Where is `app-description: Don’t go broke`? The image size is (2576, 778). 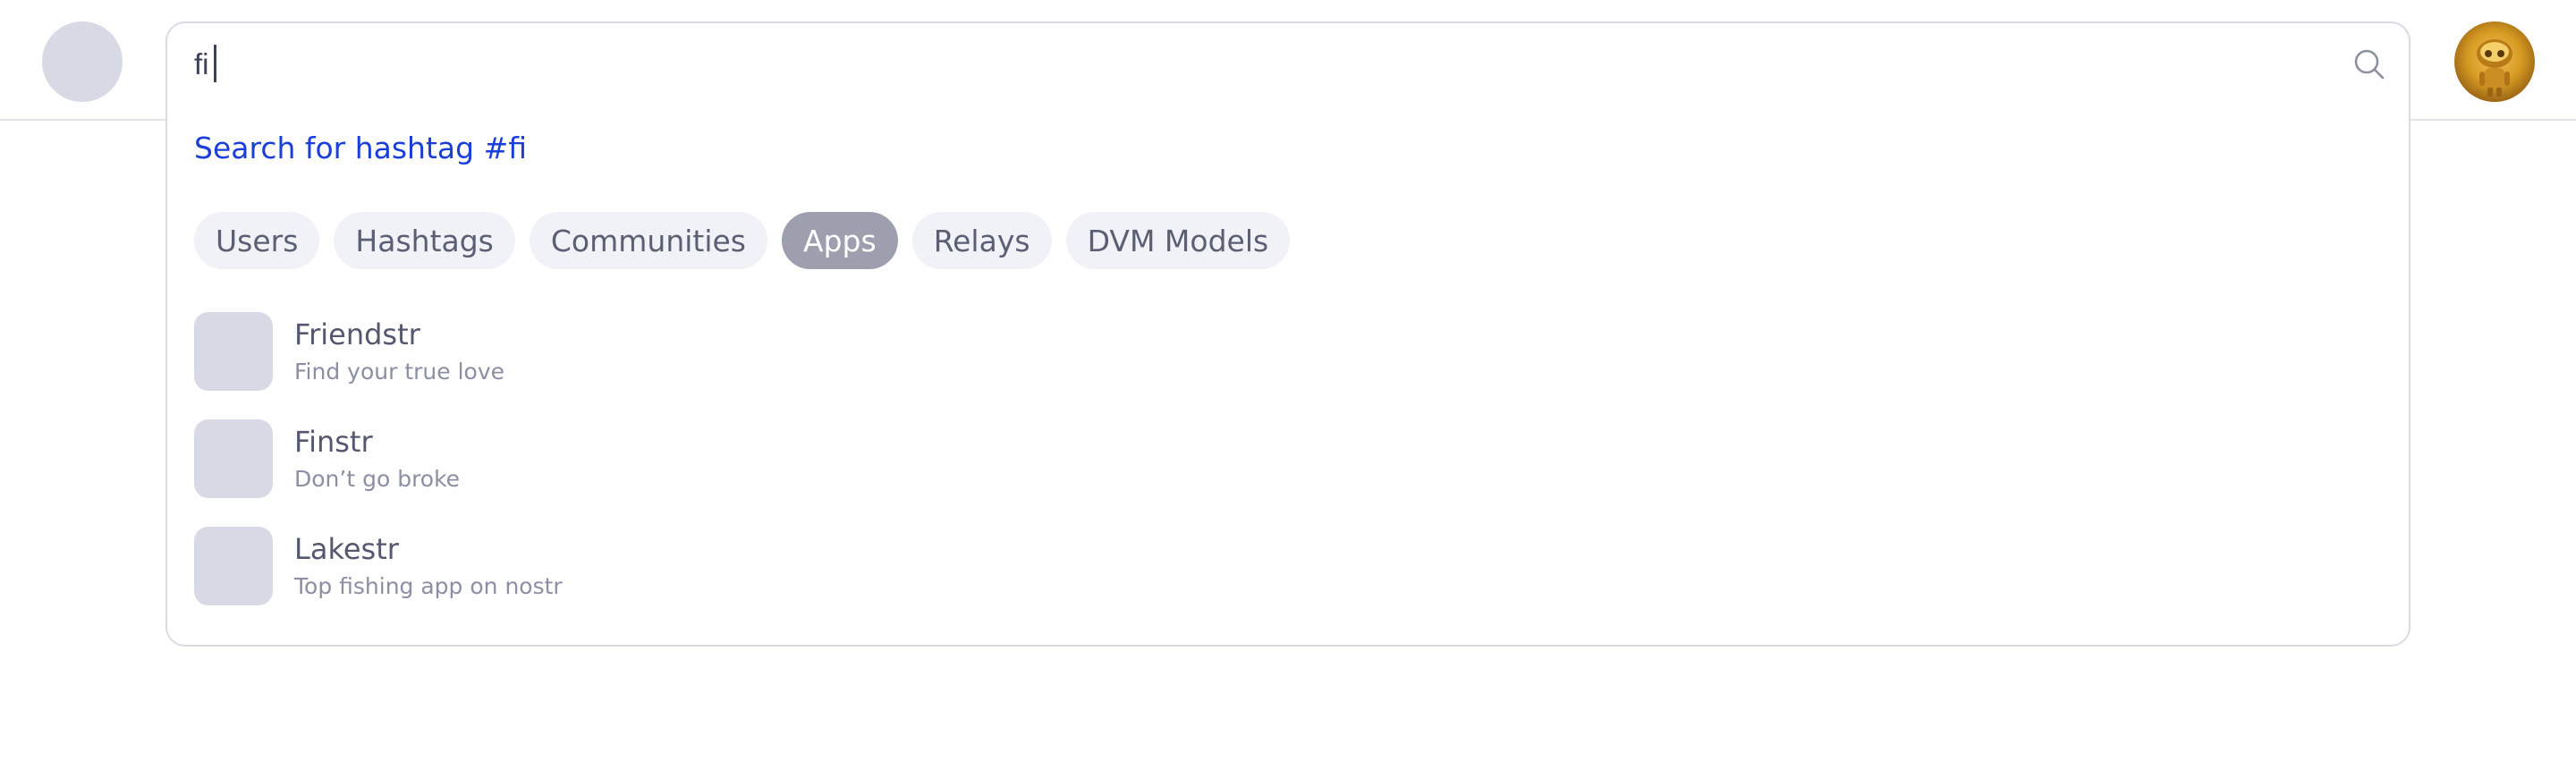
app-description: Don’t go broke is located at coordinates (377, 479).